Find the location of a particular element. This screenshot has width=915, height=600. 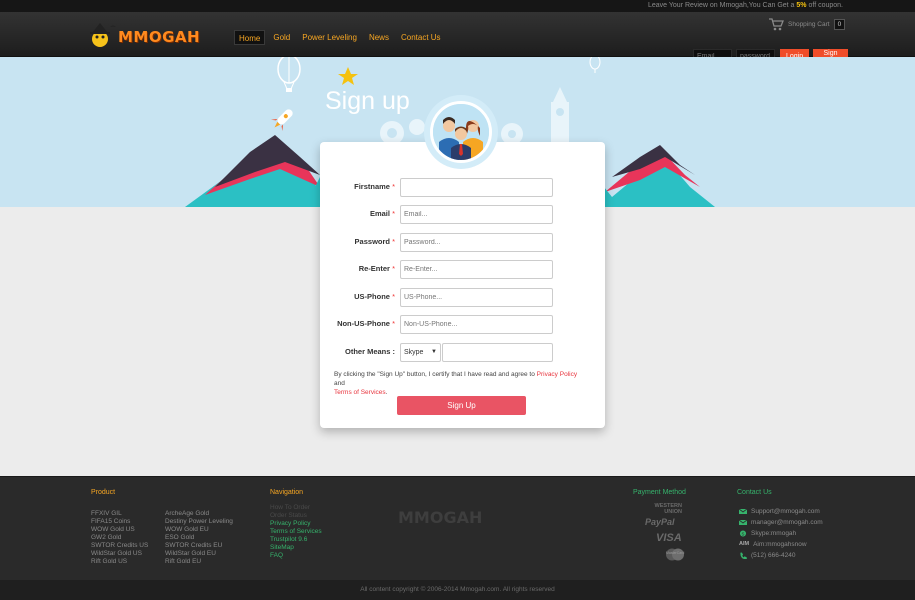

email-input is located at coordinates (476, 214).